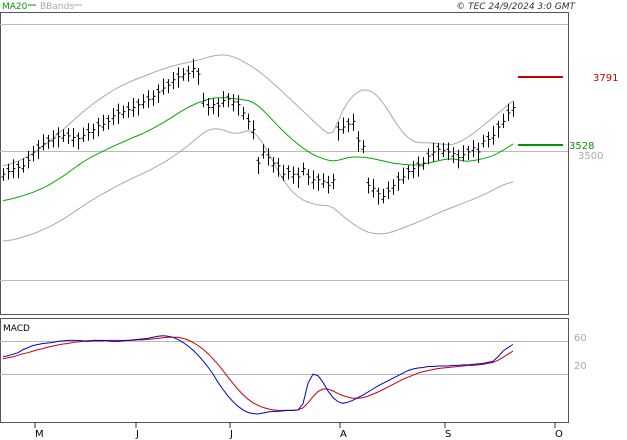  What do you see at coordinates (57, 7) in the screenshot?
I see `bbands-legend-label: BBands` at bounding box center [57, 7].